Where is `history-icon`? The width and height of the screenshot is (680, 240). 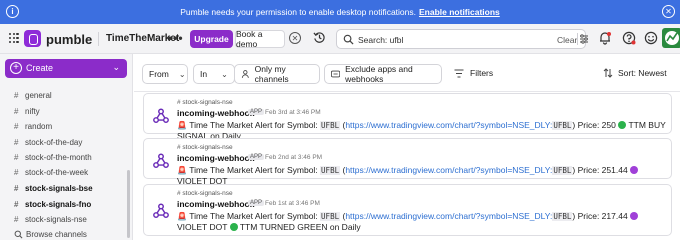 history-icon is located at coordinates (319, 37).